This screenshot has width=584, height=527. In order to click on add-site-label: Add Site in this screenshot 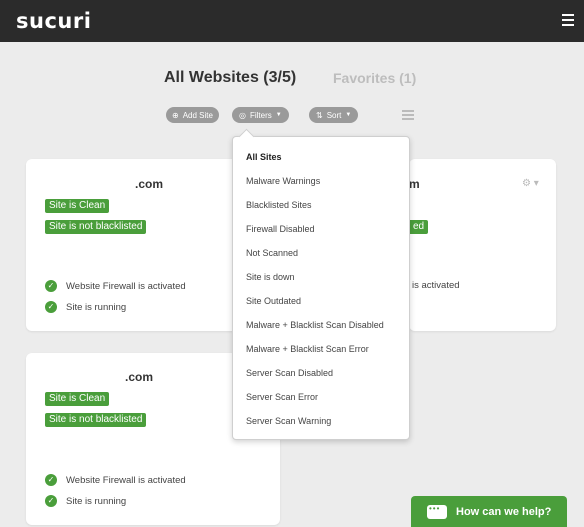, I will do `click(197, 115)`.